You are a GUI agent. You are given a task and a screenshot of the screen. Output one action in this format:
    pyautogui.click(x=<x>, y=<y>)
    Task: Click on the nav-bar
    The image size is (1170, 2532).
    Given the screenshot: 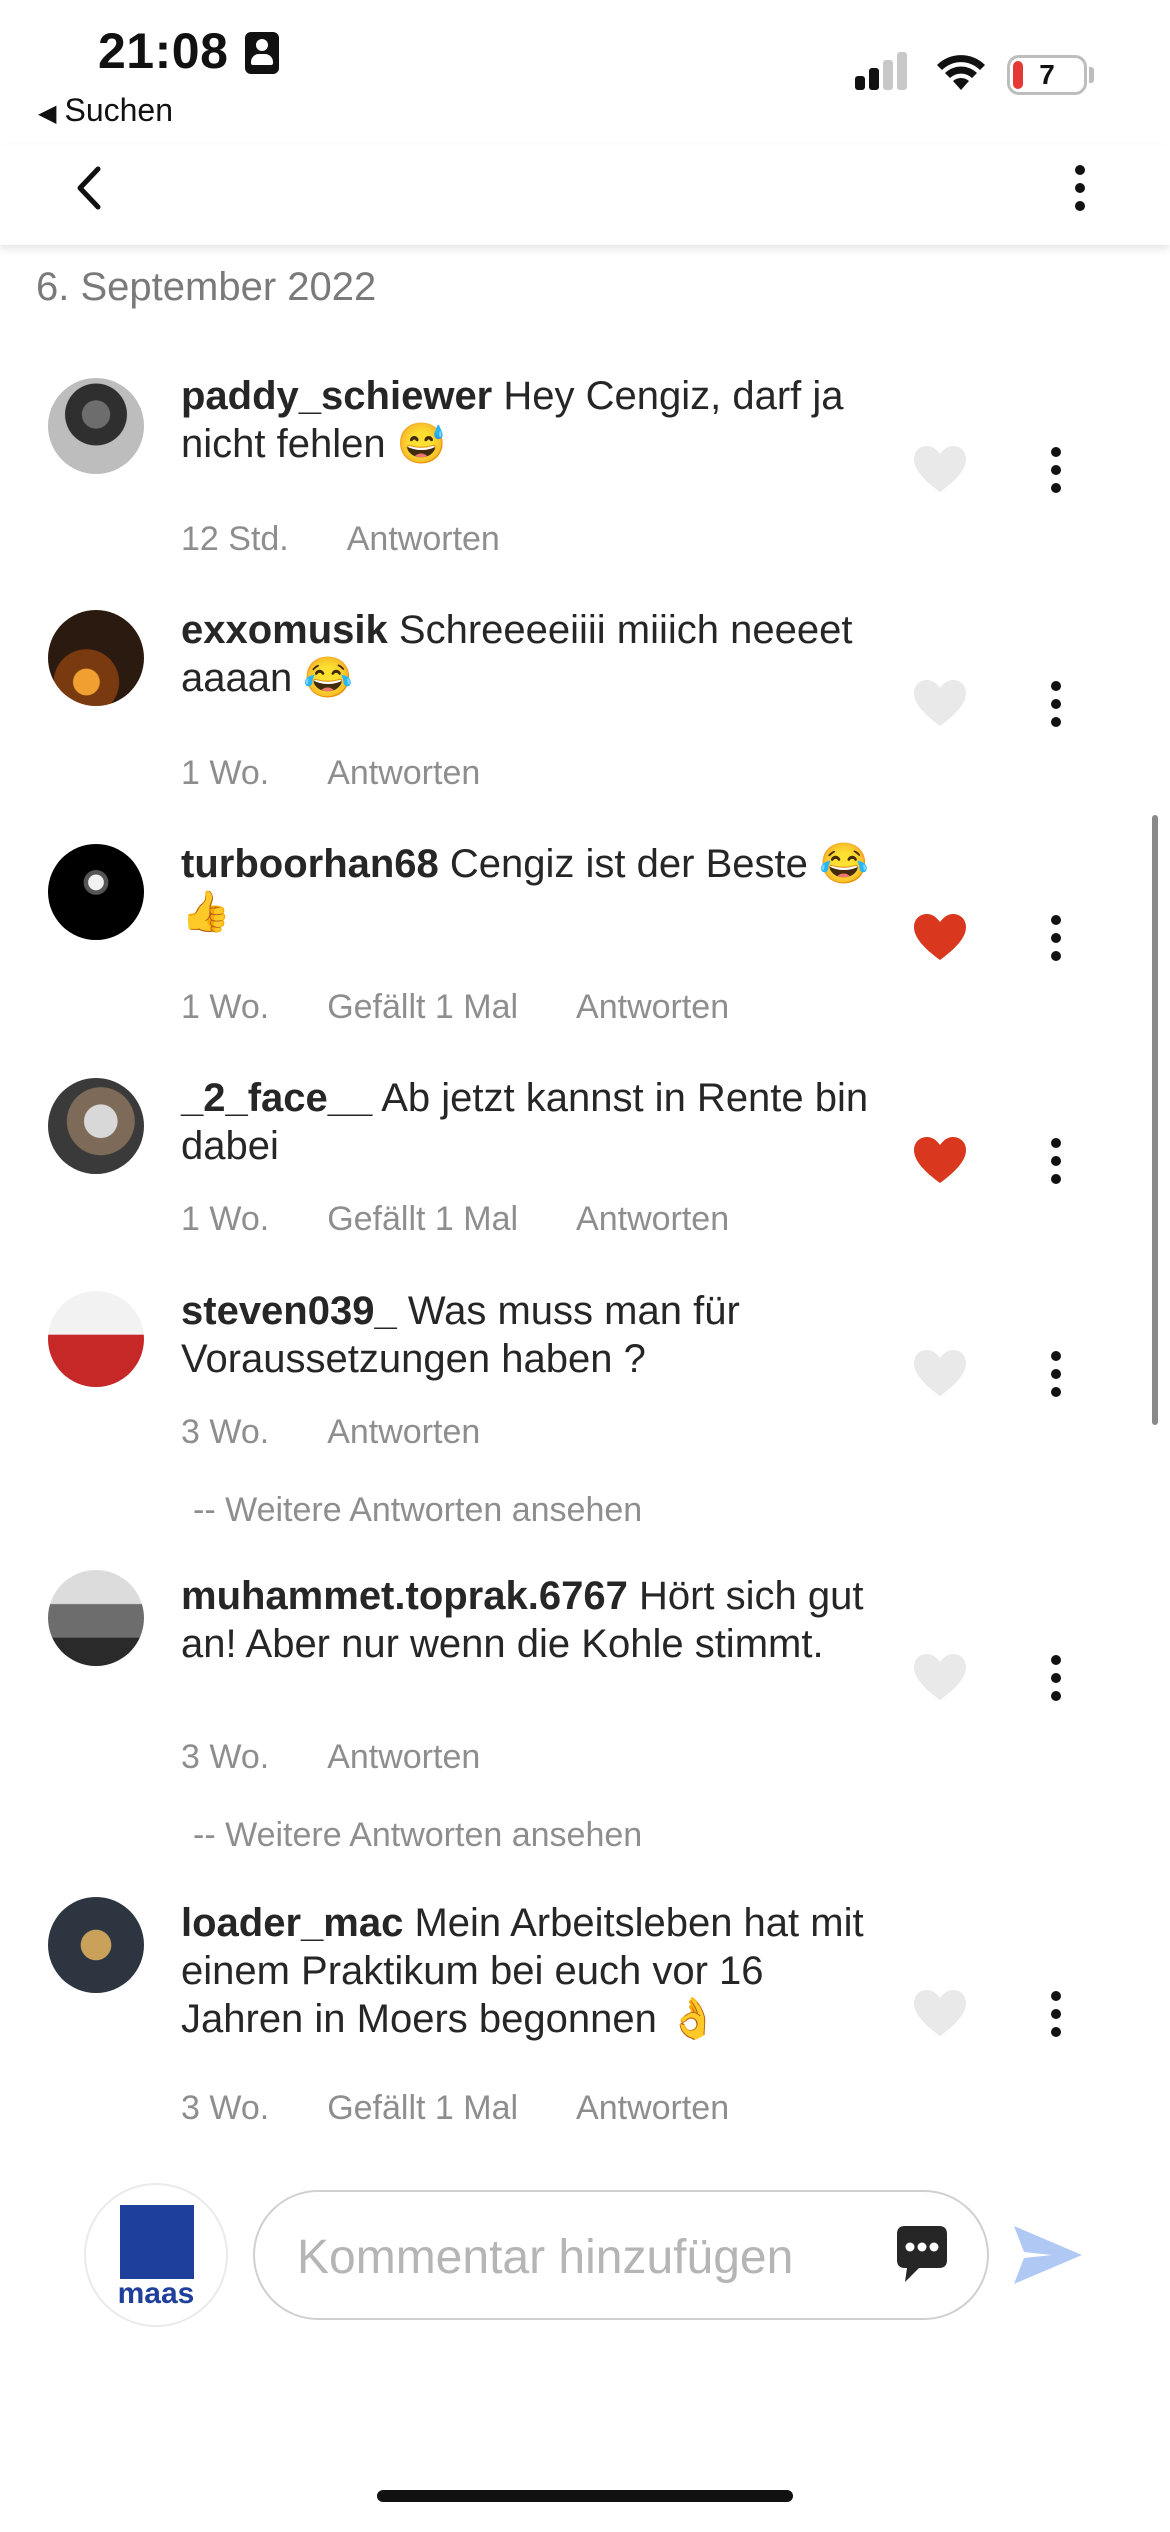 What is the action you would take?
    pyautogui.click(x=585, y=195)
    